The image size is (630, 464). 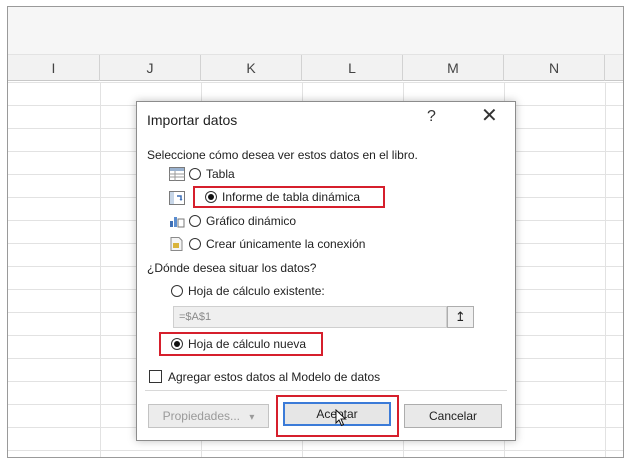 I want to click on radio-connection-only, so click(x=195, y=244).